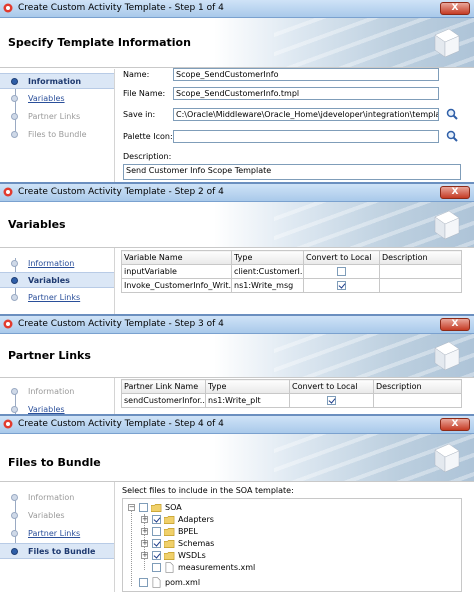  I want to click on nav-item-label: Variables, so click(46, 515).